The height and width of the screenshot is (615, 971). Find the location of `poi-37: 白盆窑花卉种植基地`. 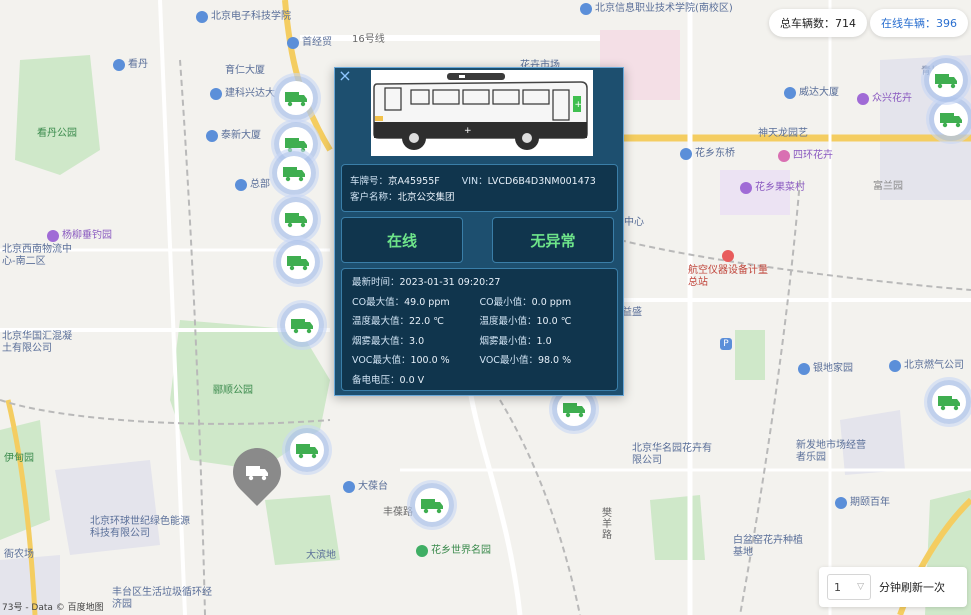

poi-37: 白盆窑花卉种植基地 is located at coordinates (768, 547).